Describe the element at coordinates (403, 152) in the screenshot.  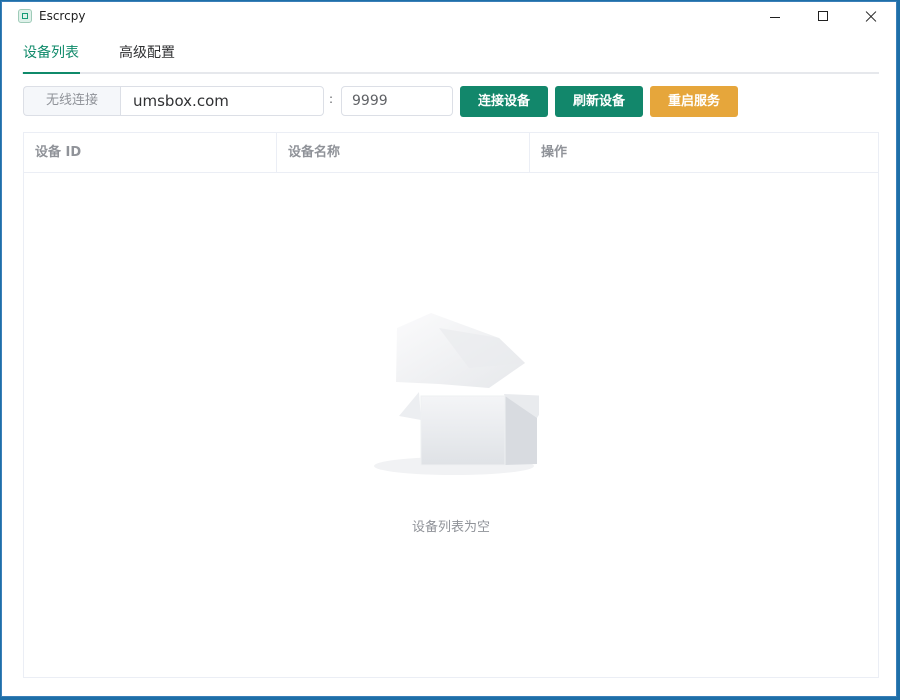
I see `column-header-device-name: 设备名称` at that location.